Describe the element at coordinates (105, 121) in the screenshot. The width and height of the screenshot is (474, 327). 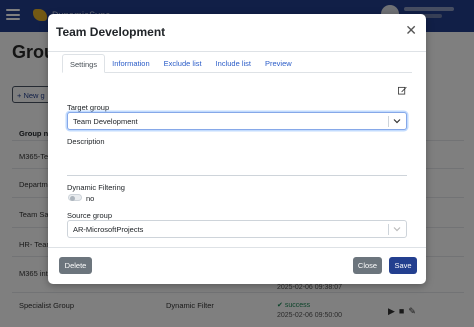
I see `target-group-value: Team Development` at that location.